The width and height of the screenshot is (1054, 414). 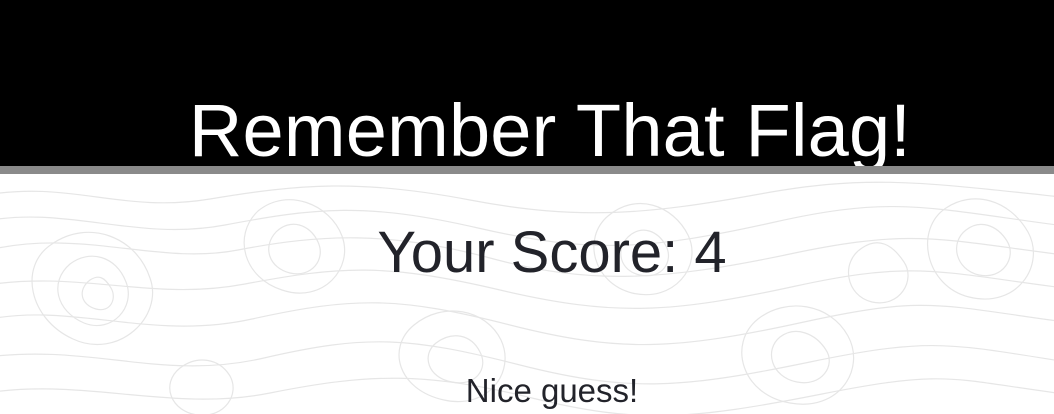 I want to click on game-title: Remember That Flag!, so click(x=550, y=130).